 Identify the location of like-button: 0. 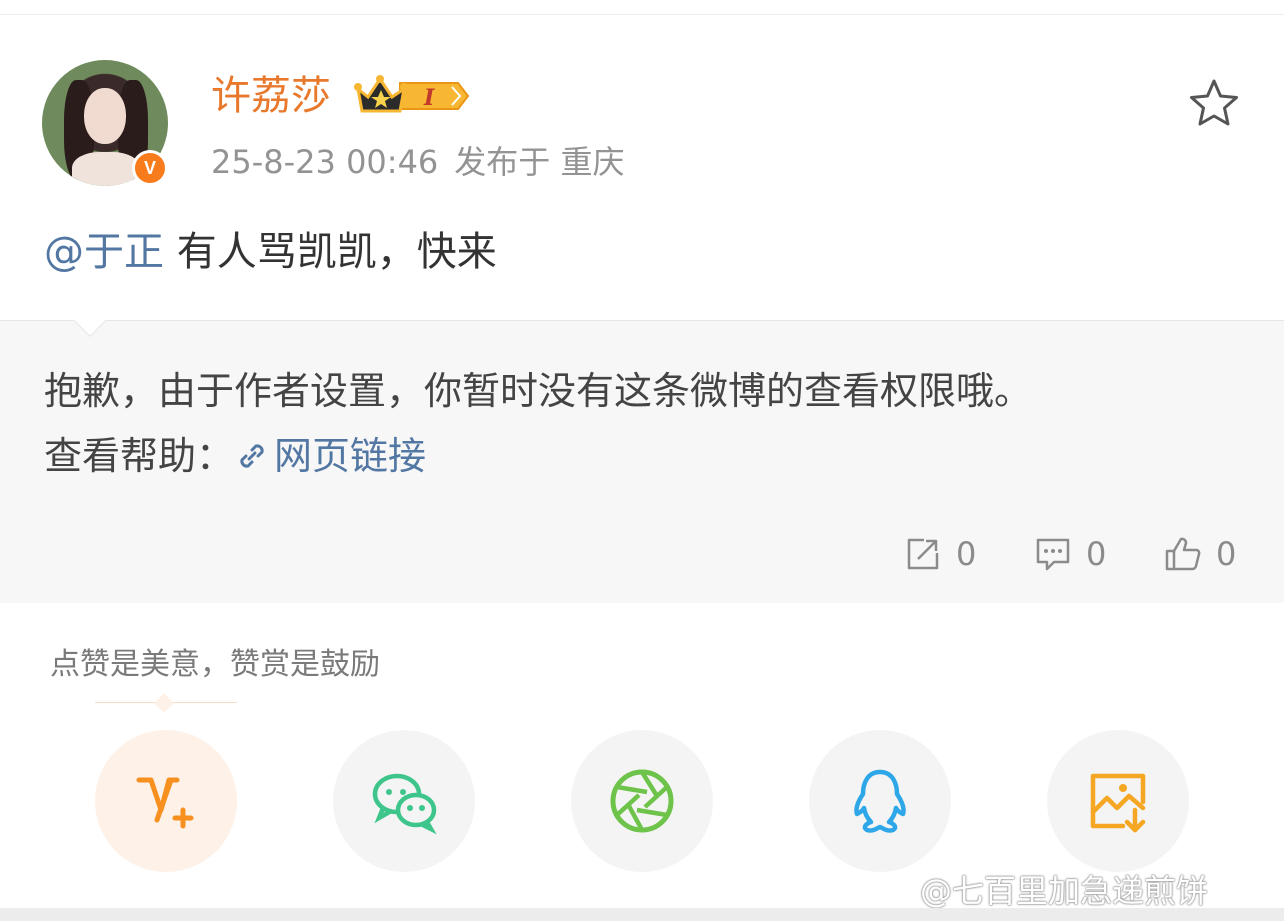
(1200, 554).